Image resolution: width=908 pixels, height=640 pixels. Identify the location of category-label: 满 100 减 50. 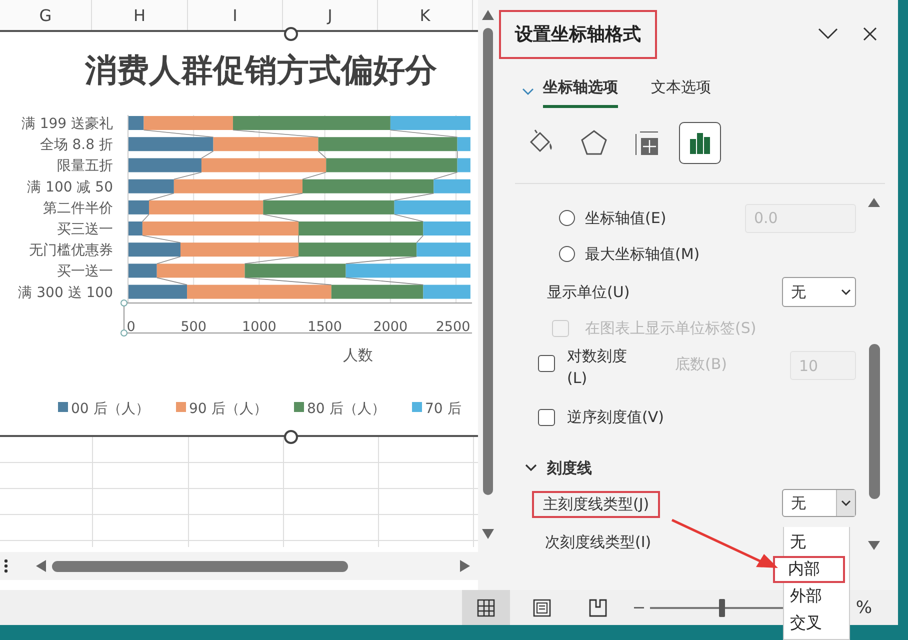
(70, 187).